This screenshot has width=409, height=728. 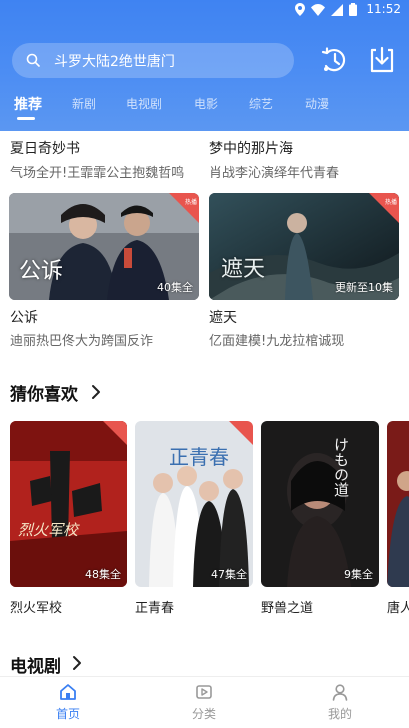 I want to click on tabbar-profile: 我的, so click(x=340, y=702).